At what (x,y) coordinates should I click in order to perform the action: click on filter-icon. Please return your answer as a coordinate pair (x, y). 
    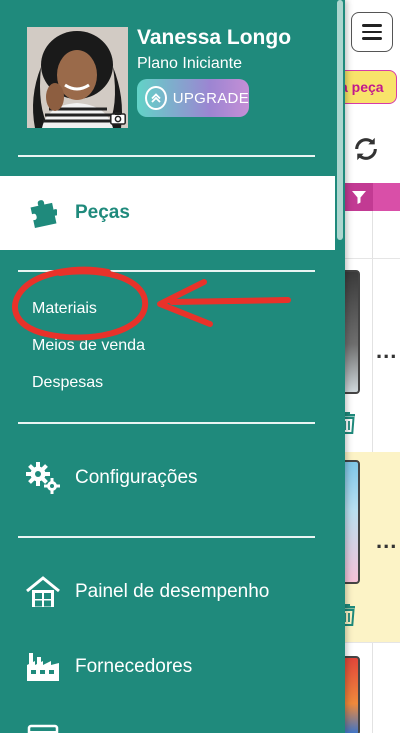
    Looking at the image, I should click on (359, 197).